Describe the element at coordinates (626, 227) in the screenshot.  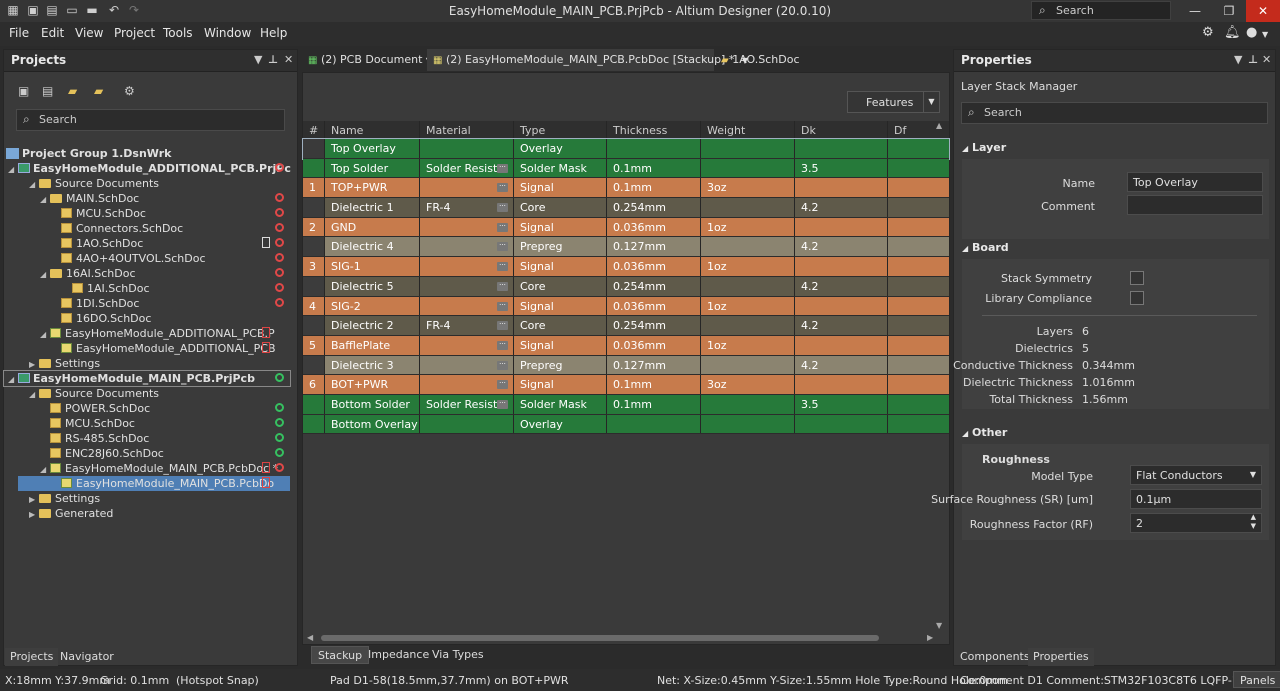
I see `stackup-row: 2 GND ··· Signal 0.036mm 1oz` at that location.